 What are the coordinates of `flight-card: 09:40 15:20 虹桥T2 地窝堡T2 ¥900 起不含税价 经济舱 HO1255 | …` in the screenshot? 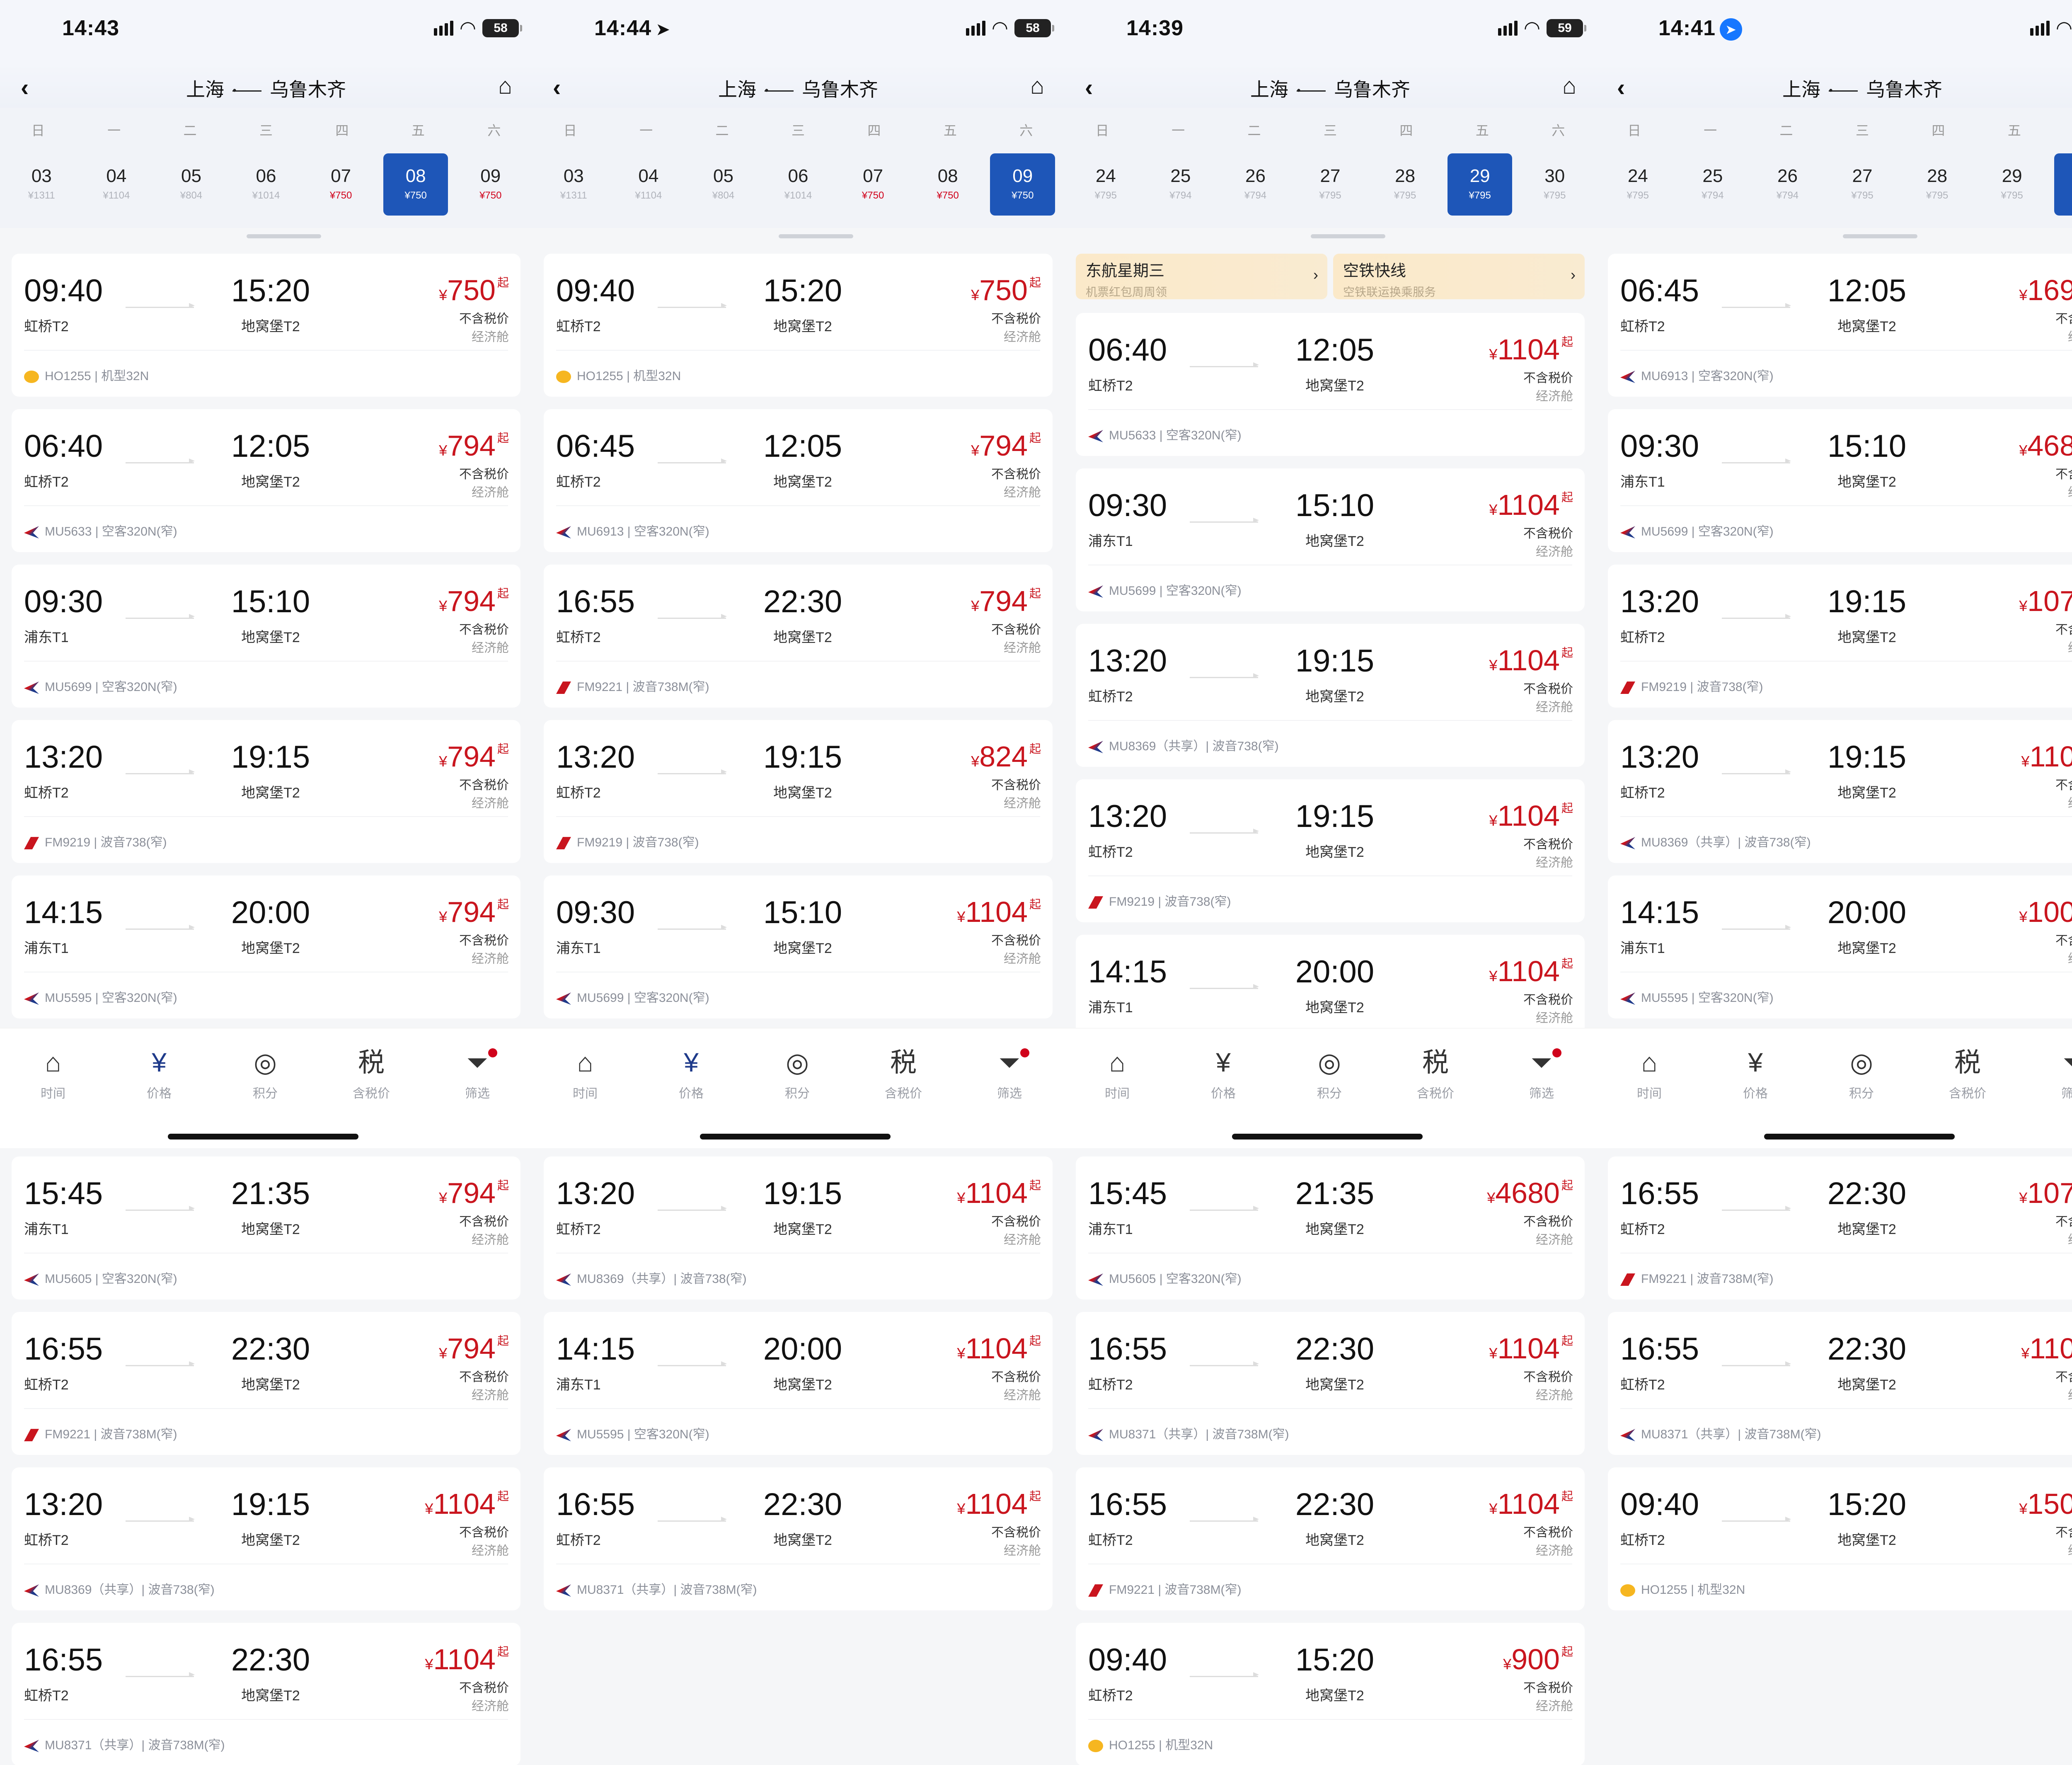 It's located at (1330, 1694).